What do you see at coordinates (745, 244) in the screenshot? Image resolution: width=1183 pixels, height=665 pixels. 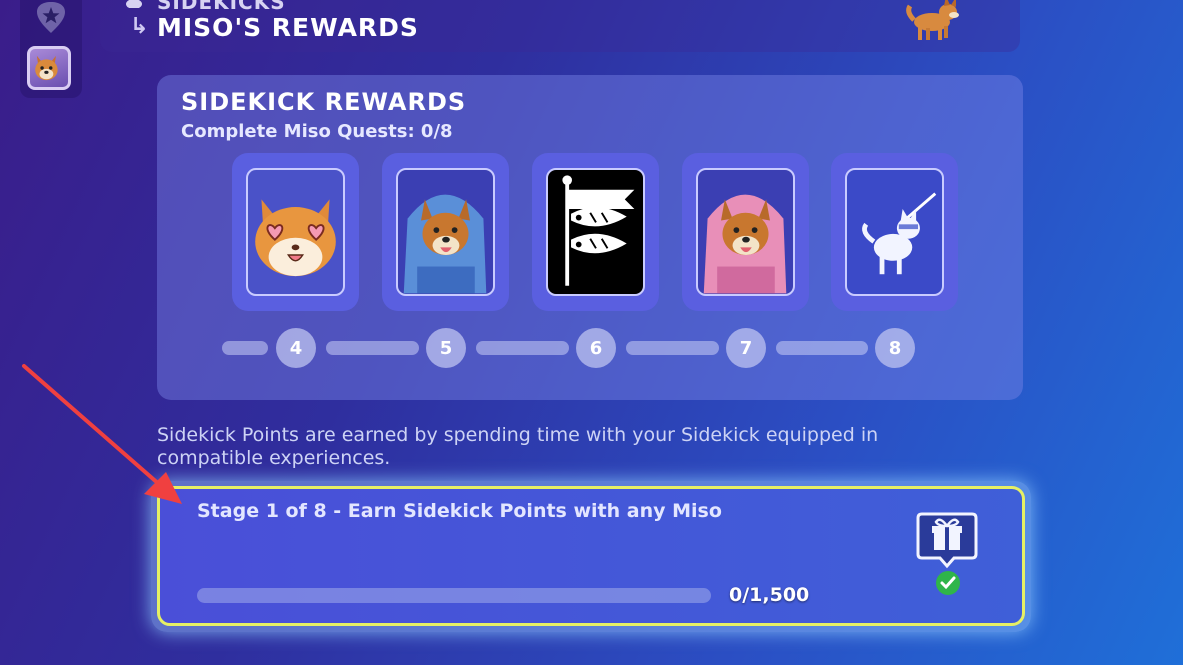 I see `pink-hoodie-outfit-icon` at bounding box center [745, 244].